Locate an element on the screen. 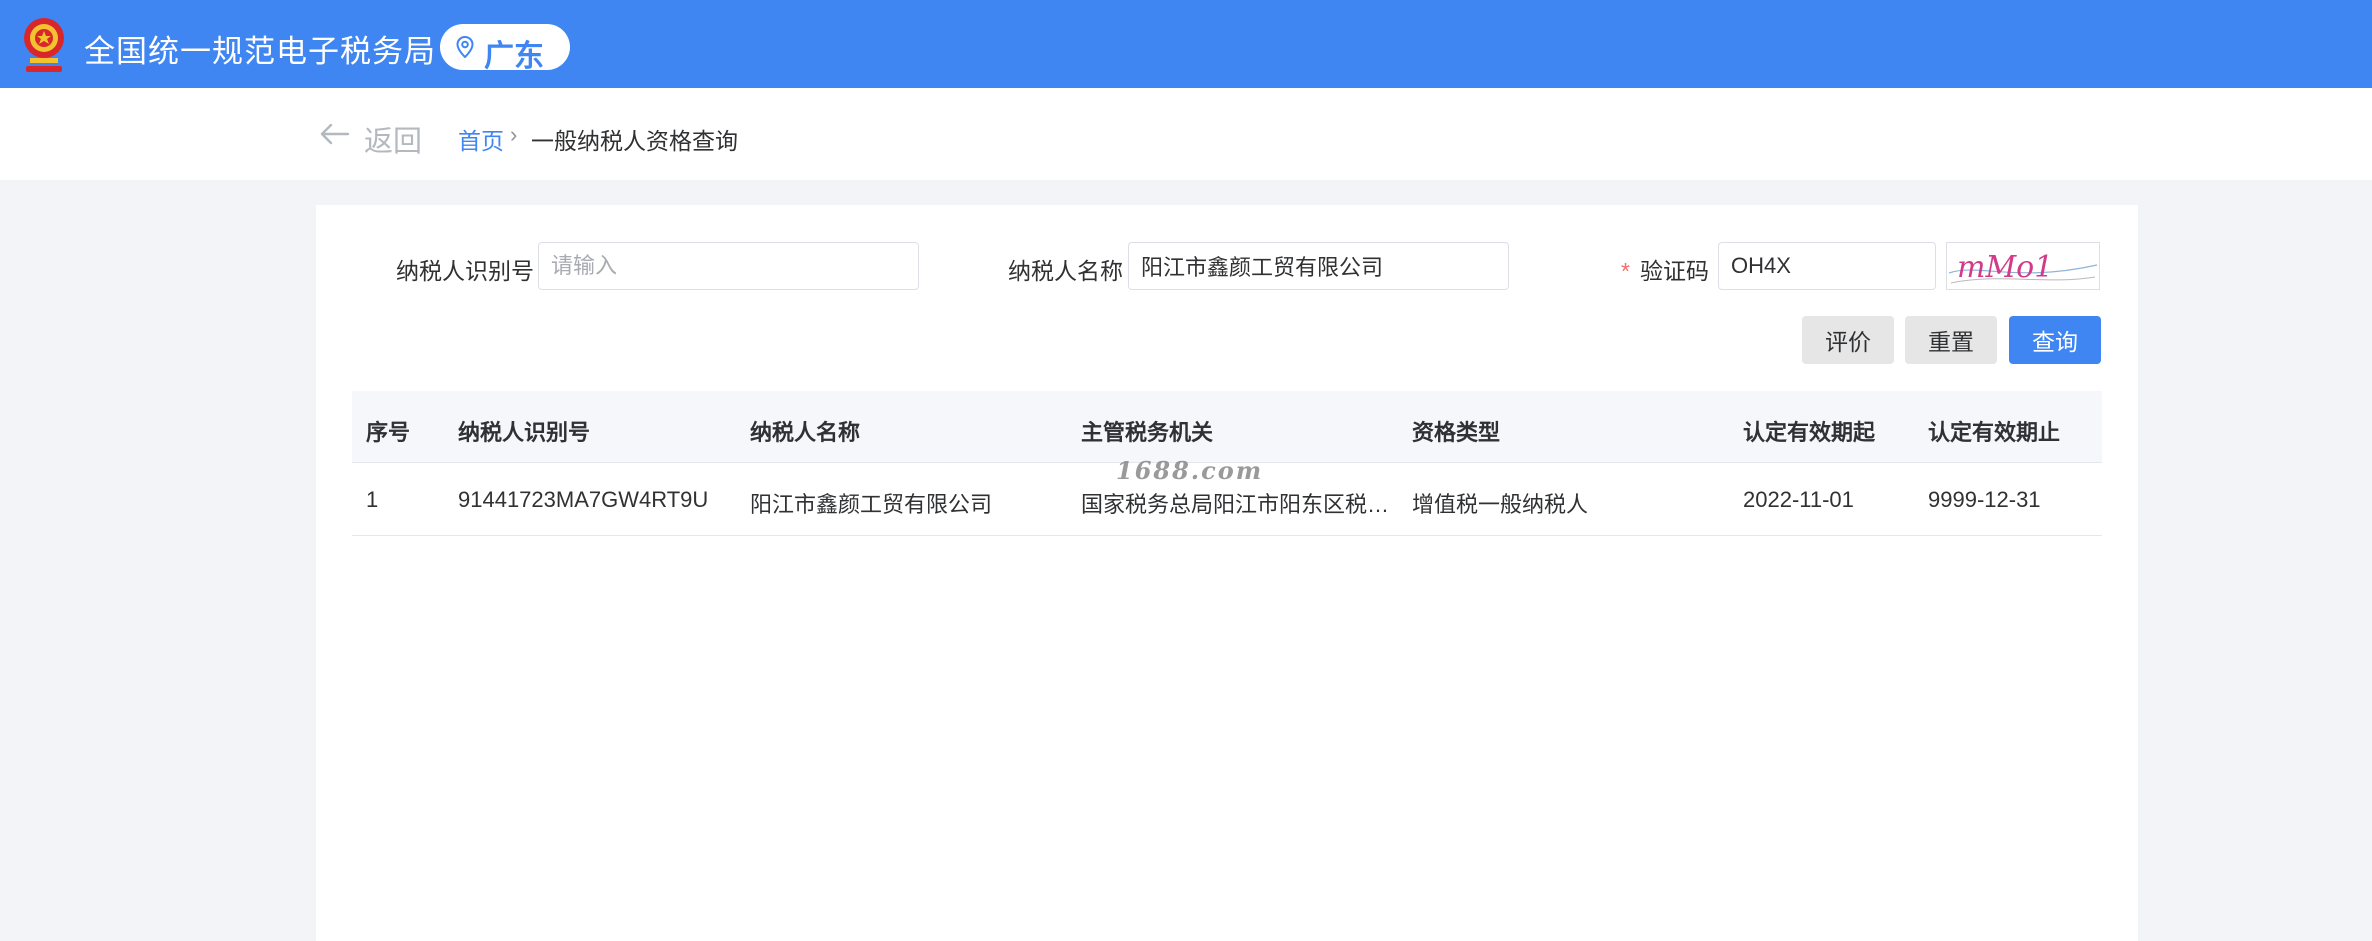 The height and width of the screenshot is (941, 2372). location-pin-icon is located at coordinates (465, 47).